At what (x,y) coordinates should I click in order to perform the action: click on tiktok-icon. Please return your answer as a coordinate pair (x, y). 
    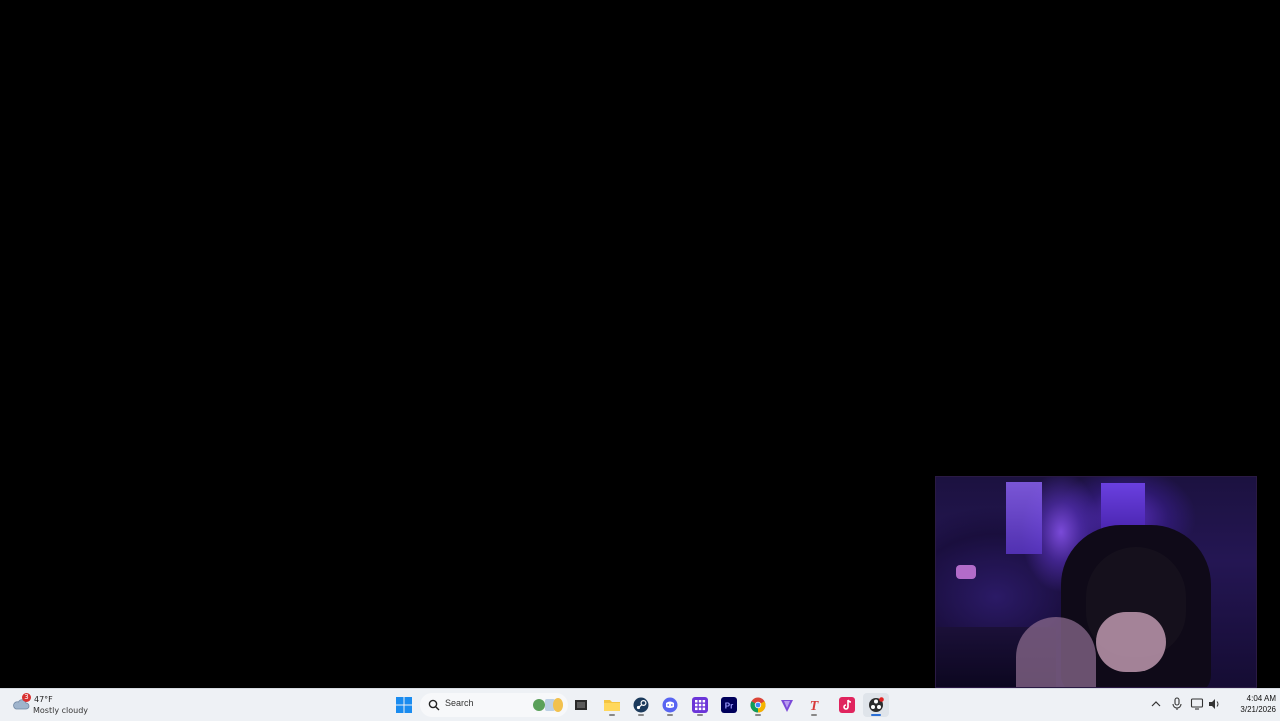
    Looking at the image, I should click on (847, 705).